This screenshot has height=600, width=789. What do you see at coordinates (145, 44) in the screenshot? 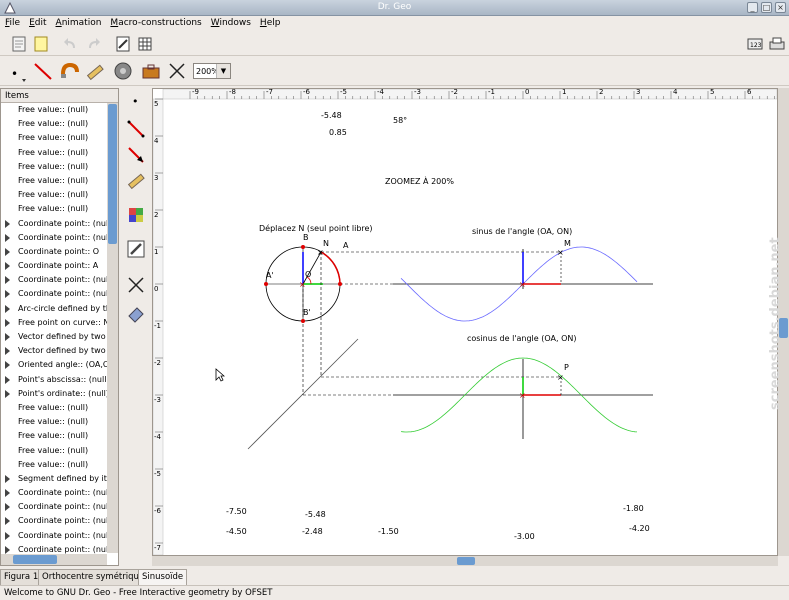
I see `grid-button` at bounding box center [145, 44].